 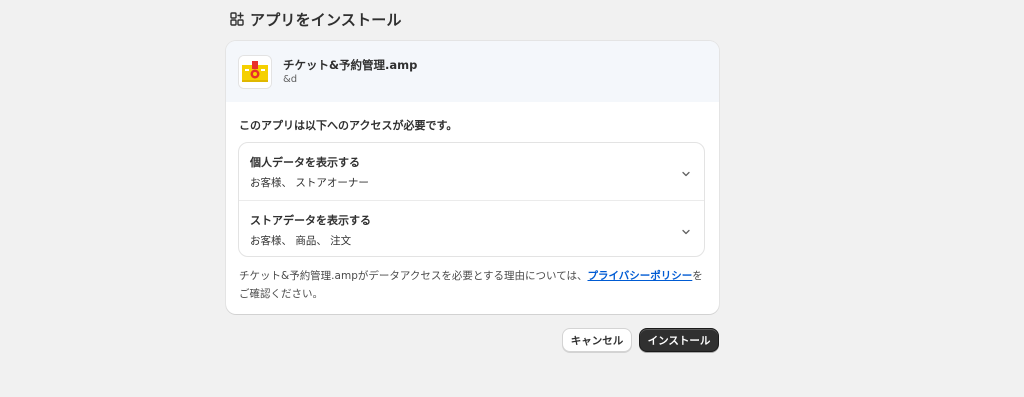 What do you see at coordinates (237, 19) in the screenshot?
I see `apps-icon` at bounding box center [237, 19].